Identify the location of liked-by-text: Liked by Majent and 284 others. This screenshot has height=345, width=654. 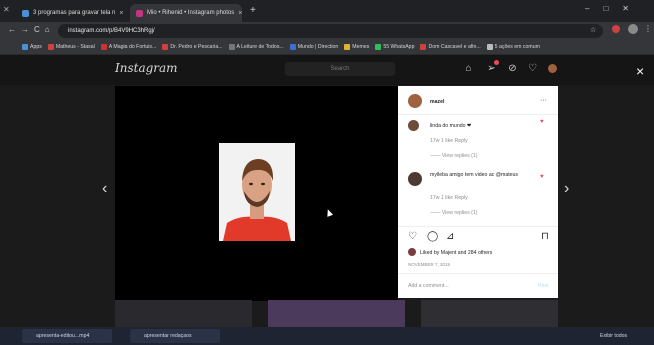
(456, 253).